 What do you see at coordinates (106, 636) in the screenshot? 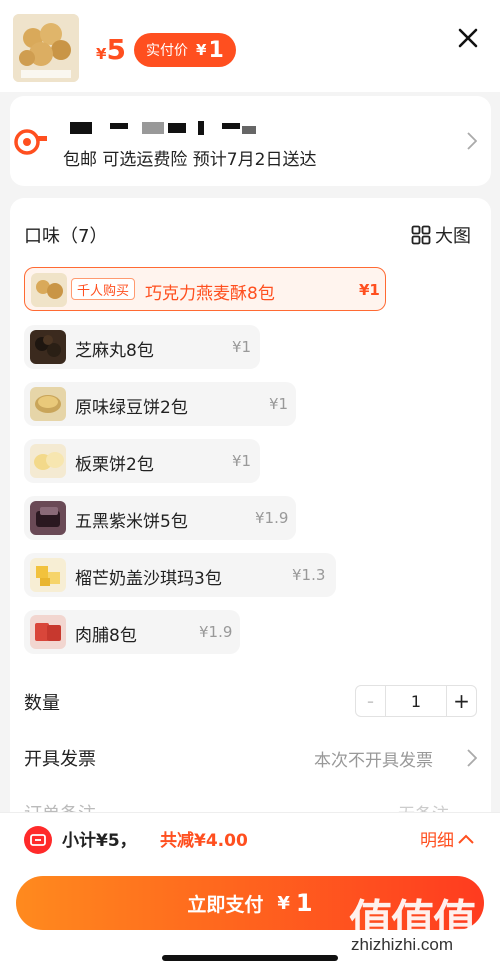
I see `flavor-name: 肉脯8包` at bounding box center [106, 636].